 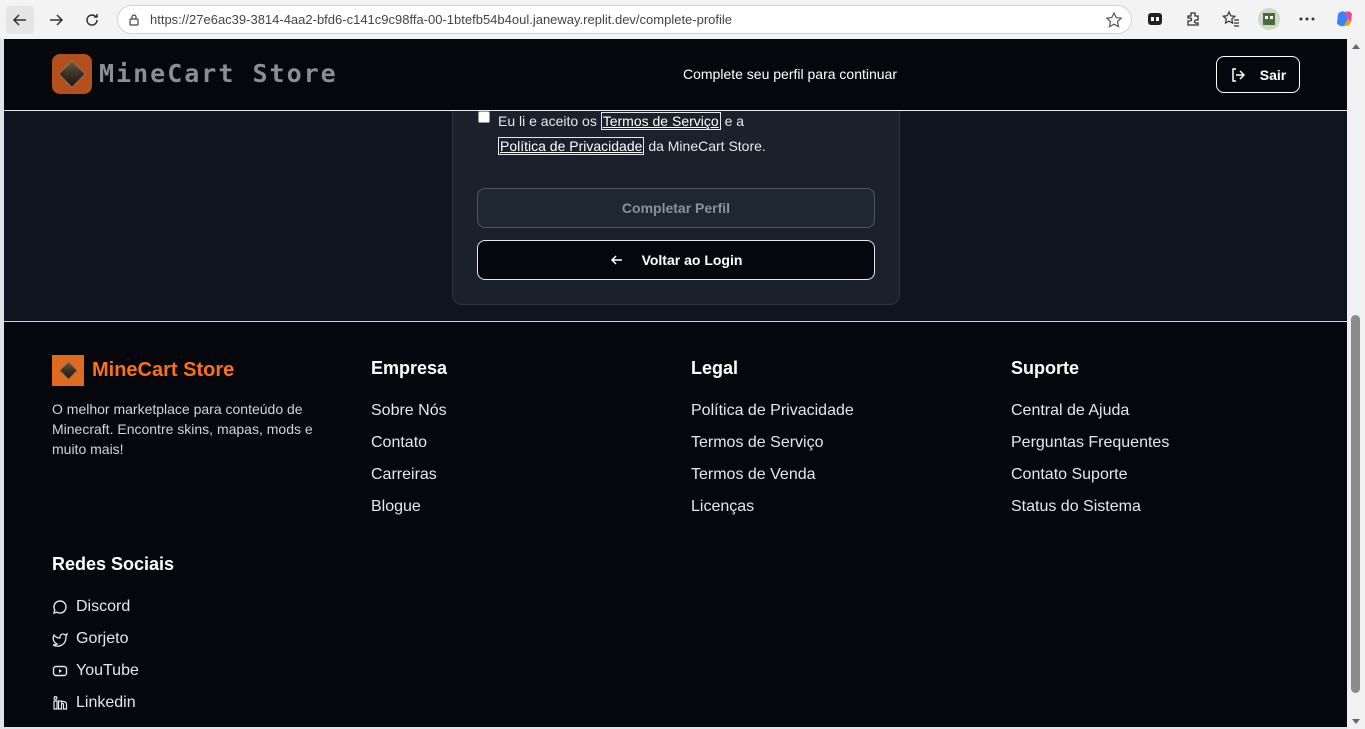 I want to click on site-brand: MineCart Store, so click(x=218, y=73).